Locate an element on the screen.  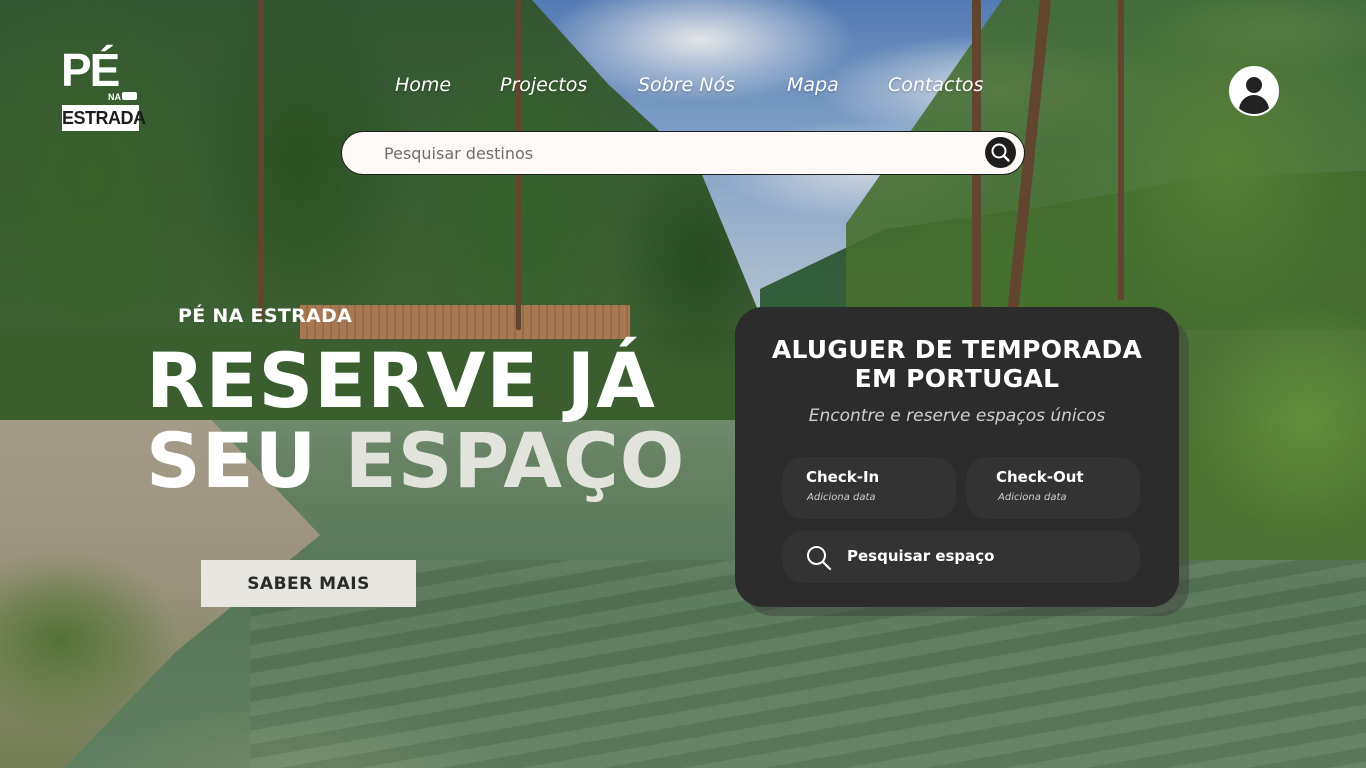
nav-sobre-nos: Sobre Nós is located at coordinates (686, 85).